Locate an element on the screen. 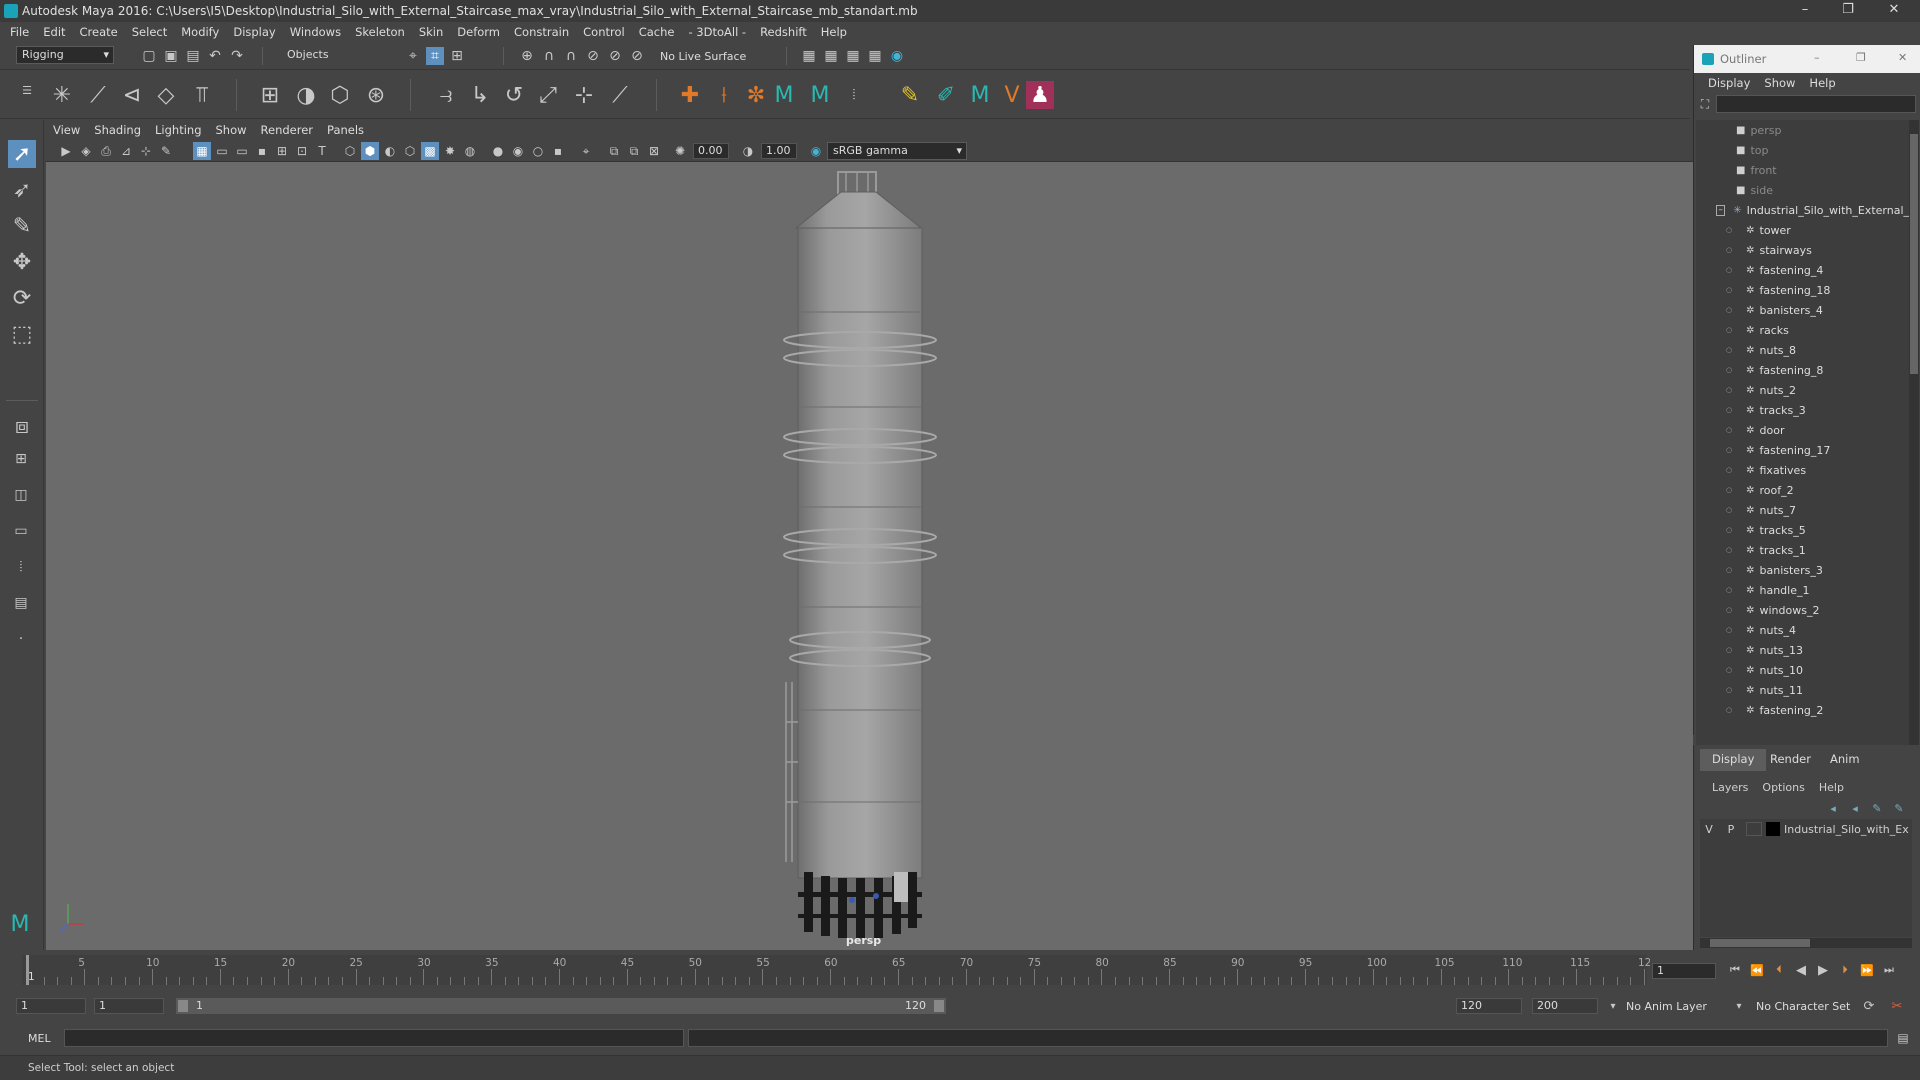 This screenshot has width=1920, height=1080. grease-pencil-icon: ✎ is located at coordinates (166, 151).